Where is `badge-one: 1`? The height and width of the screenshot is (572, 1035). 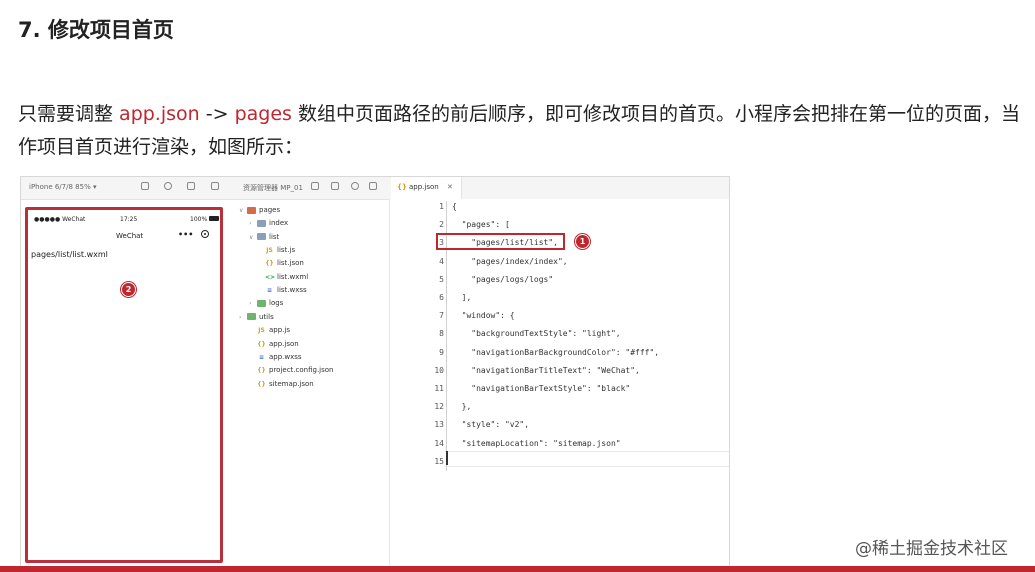 badge-one: 1 is located at coordinates (582, 241).